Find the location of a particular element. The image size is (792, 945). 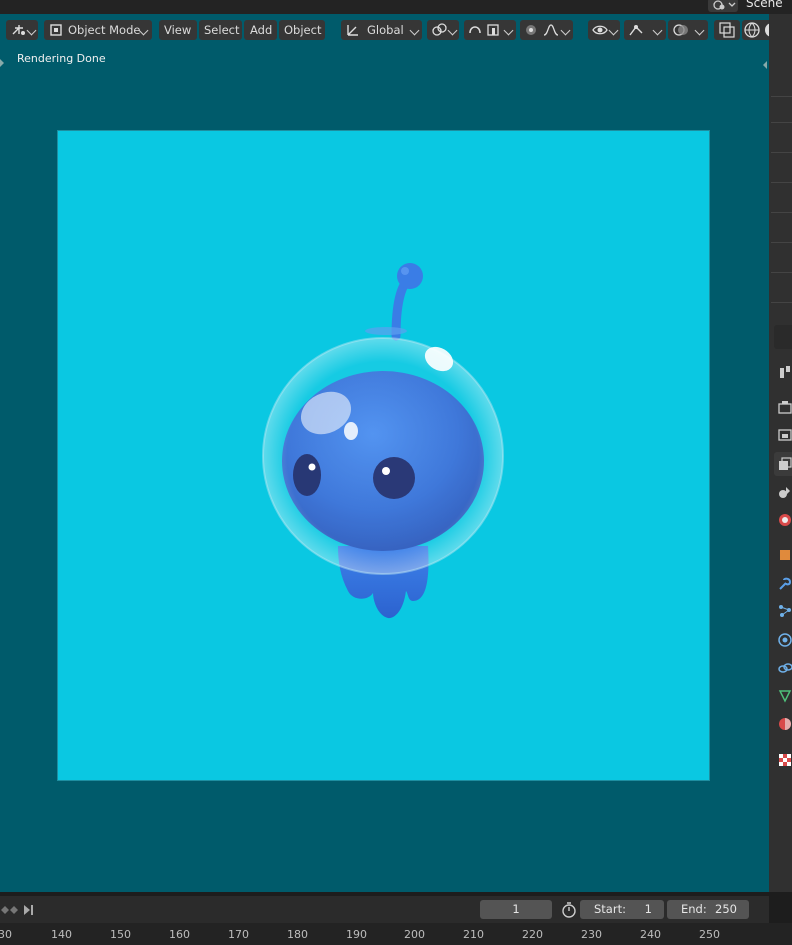

constraints-icon is located at coordinates (785, 668).